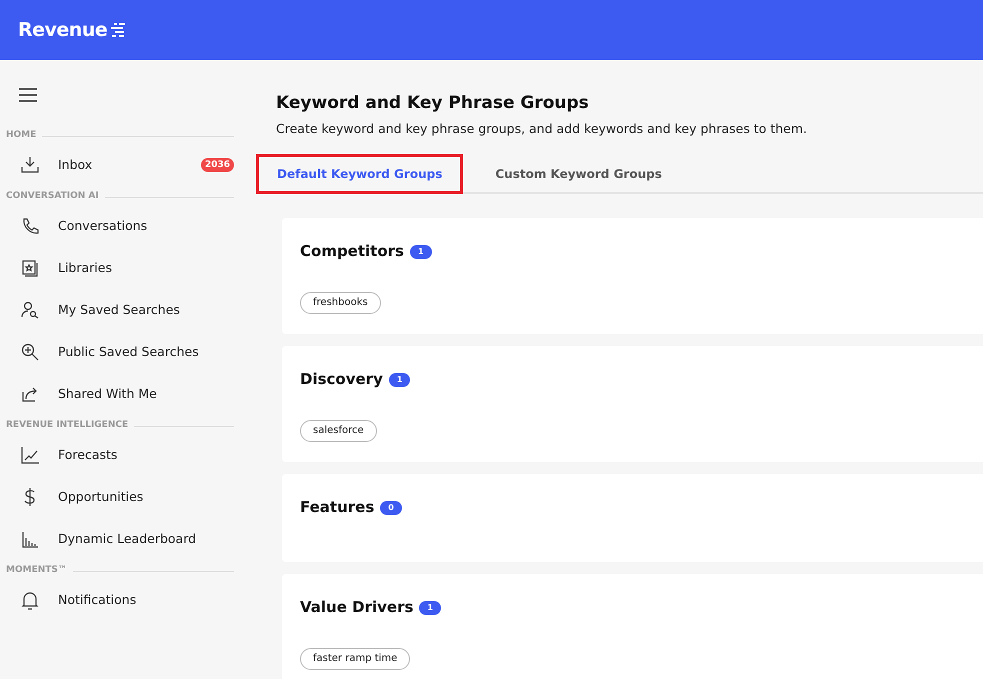 This screenshot has height=679, width=983. I want to click on section-heading: MOMENTS™, so click(36, 571).